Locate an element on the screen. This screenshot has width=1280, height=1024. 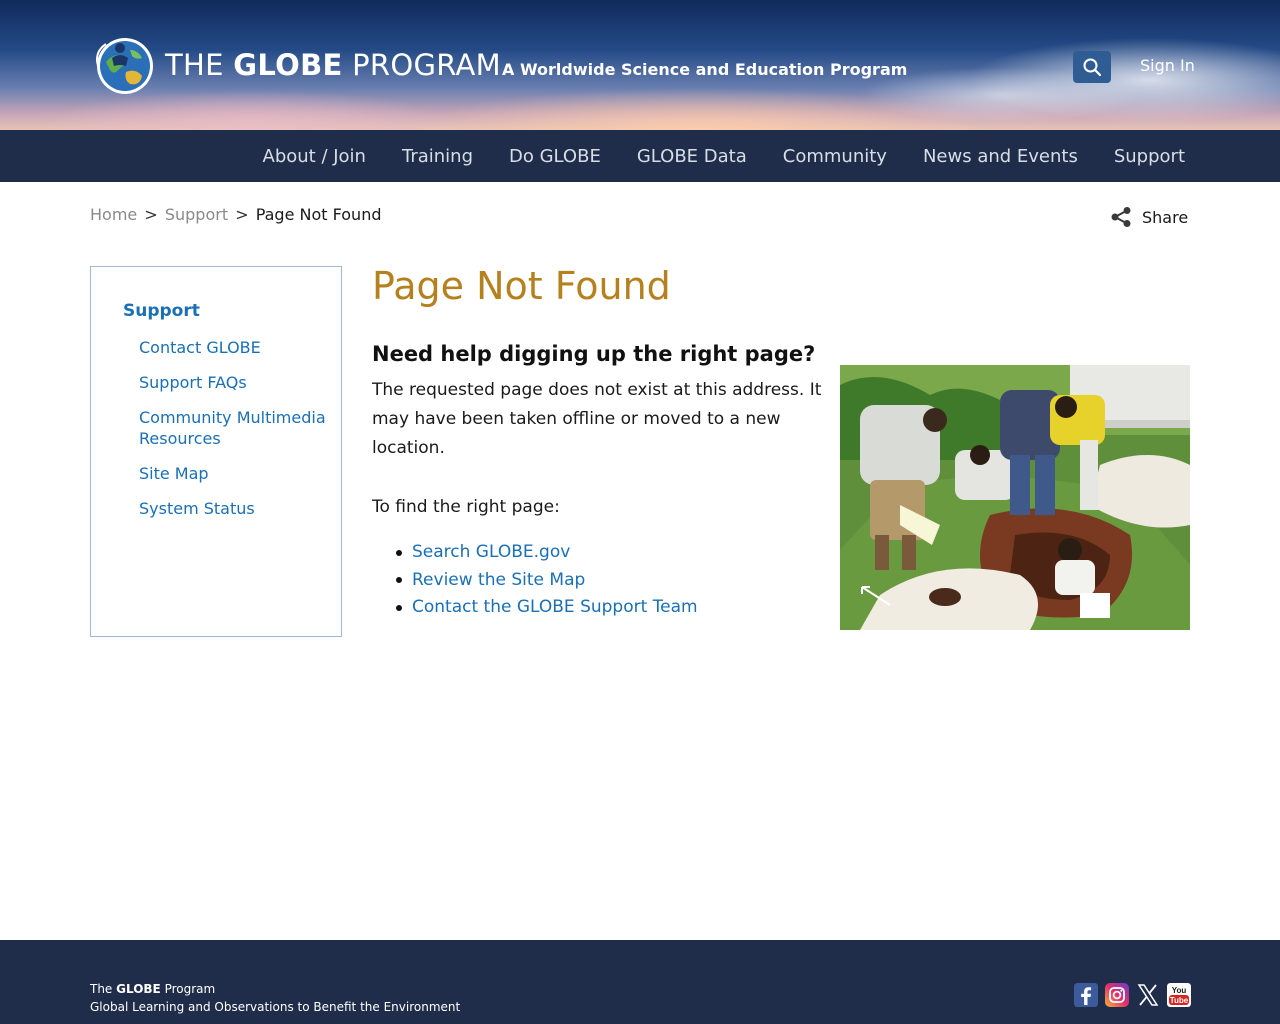
brand-prefix: THE is located at coordinates (199, 65).